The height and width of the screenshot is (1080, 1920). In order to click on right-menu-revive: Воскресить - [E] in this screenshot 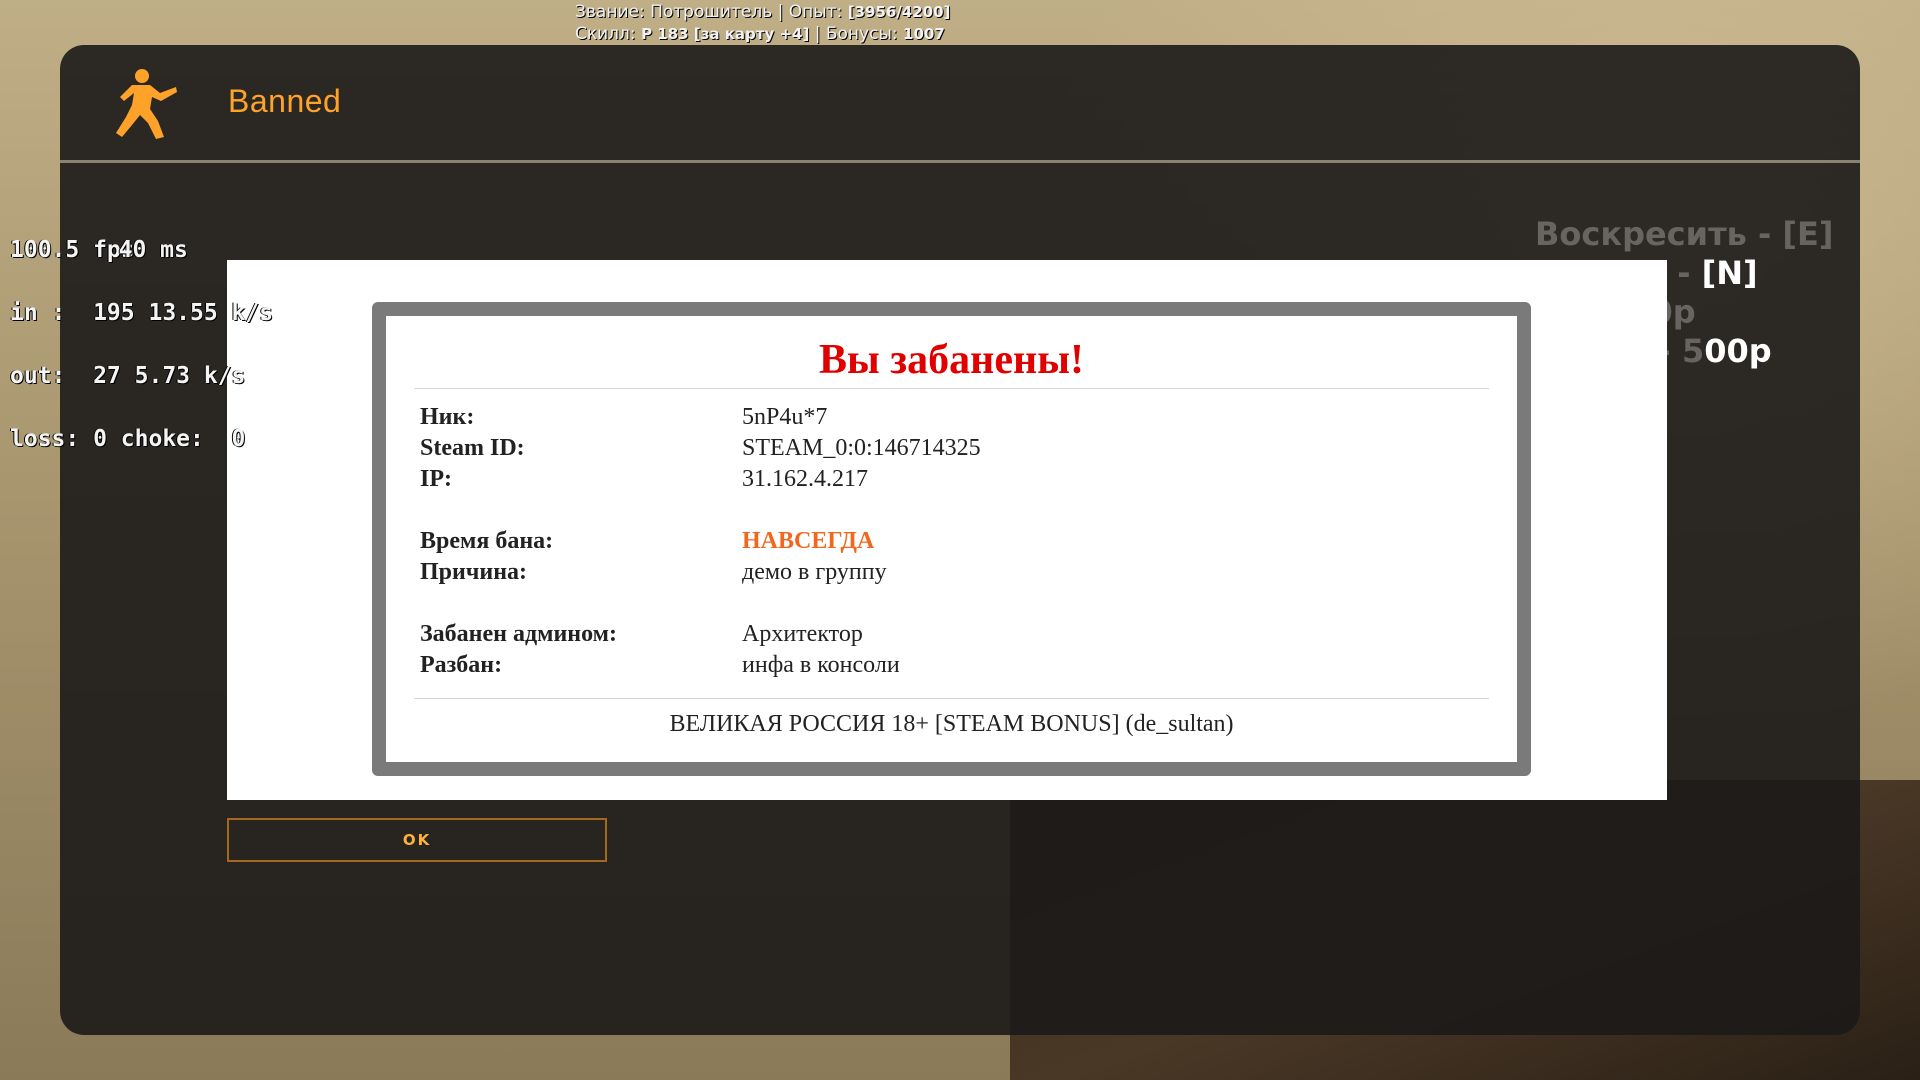, I will do `click(1684, 234)`.